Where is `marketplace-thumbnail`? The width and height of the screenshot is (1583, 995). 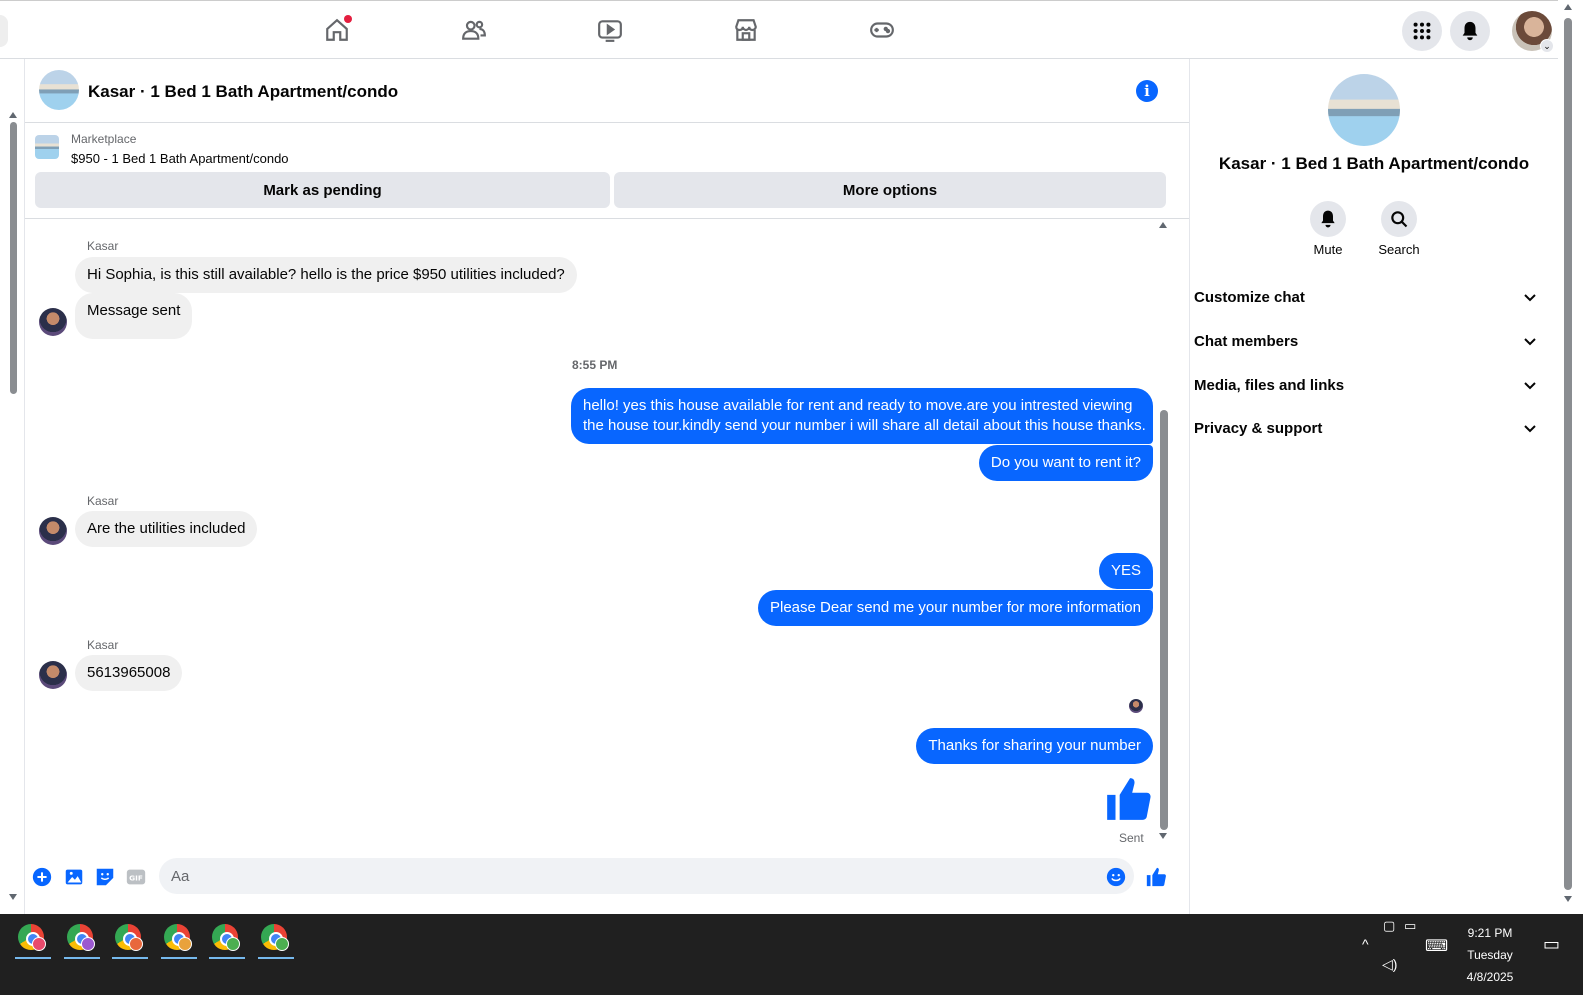 marketplace-thumbnail is located at coordinates (47, 147).